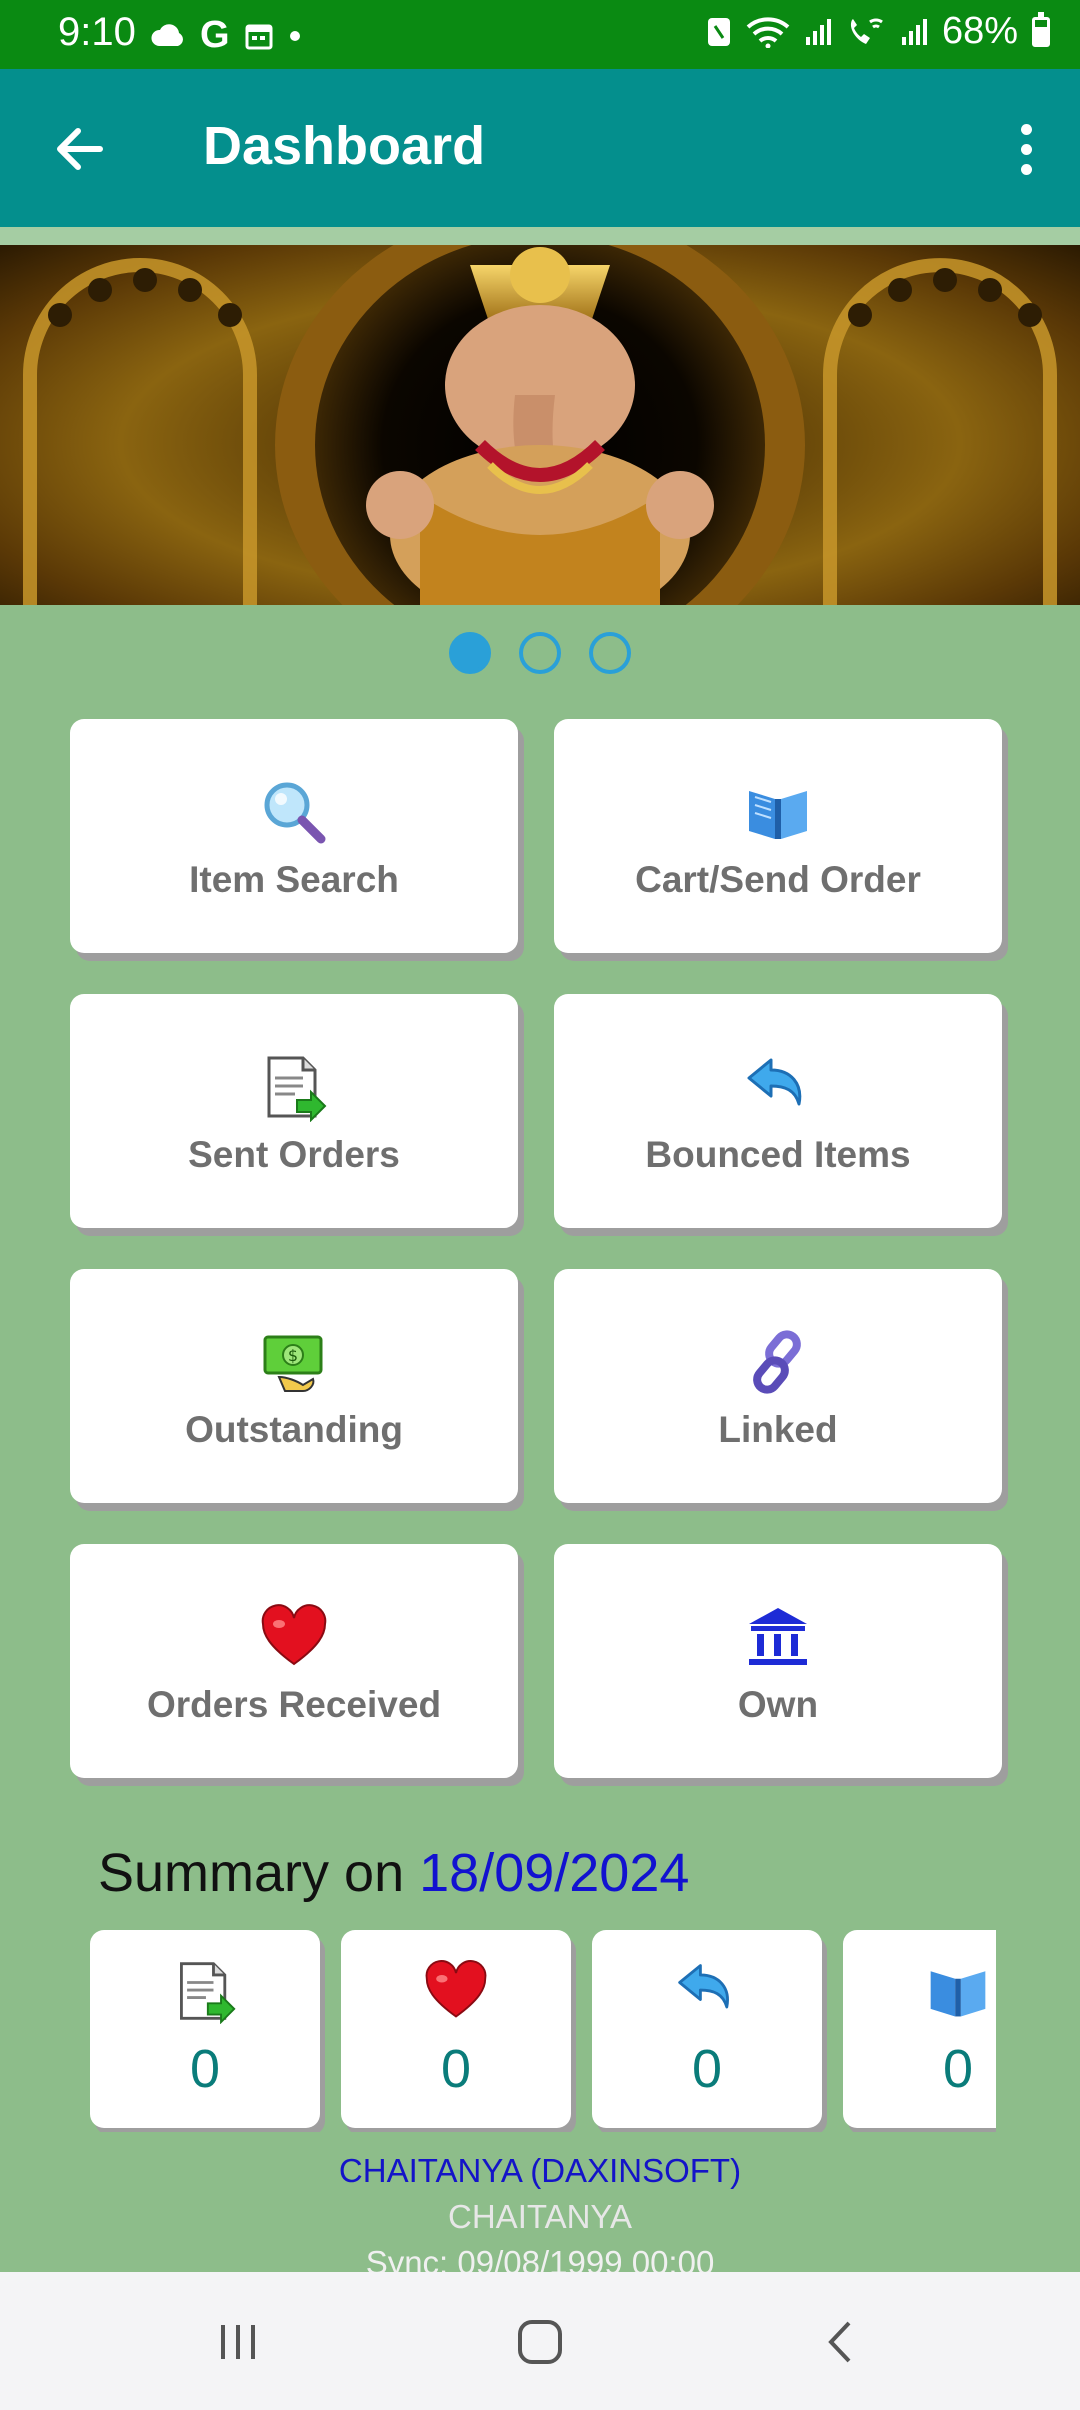 This screenshot has width=1080, height=2410. I want to click on nfc-icon, so click(718, 31).